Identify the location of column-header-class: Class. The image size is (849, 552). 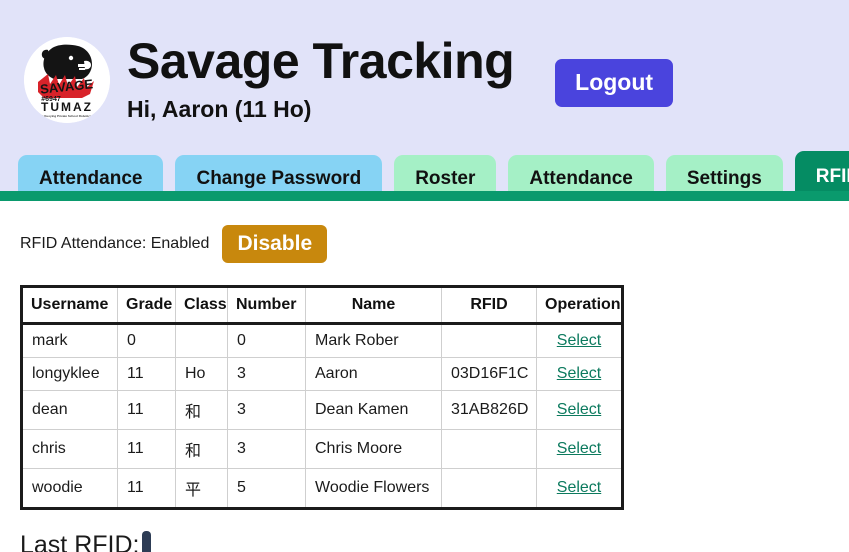
(201, 305).